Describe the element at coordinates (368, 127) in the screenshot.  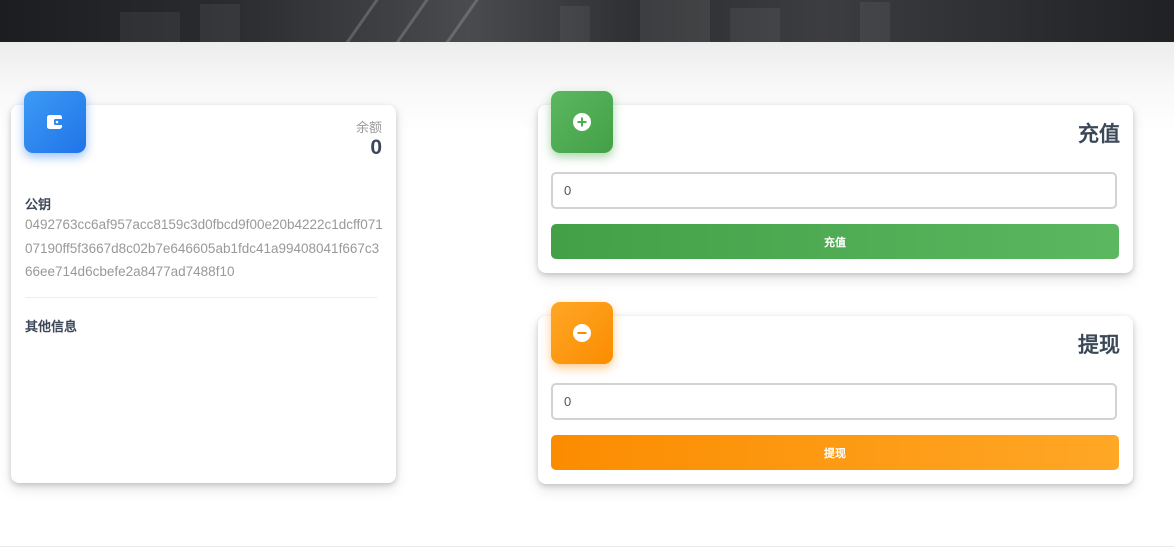
I see `balance-label: 余额` at that location.